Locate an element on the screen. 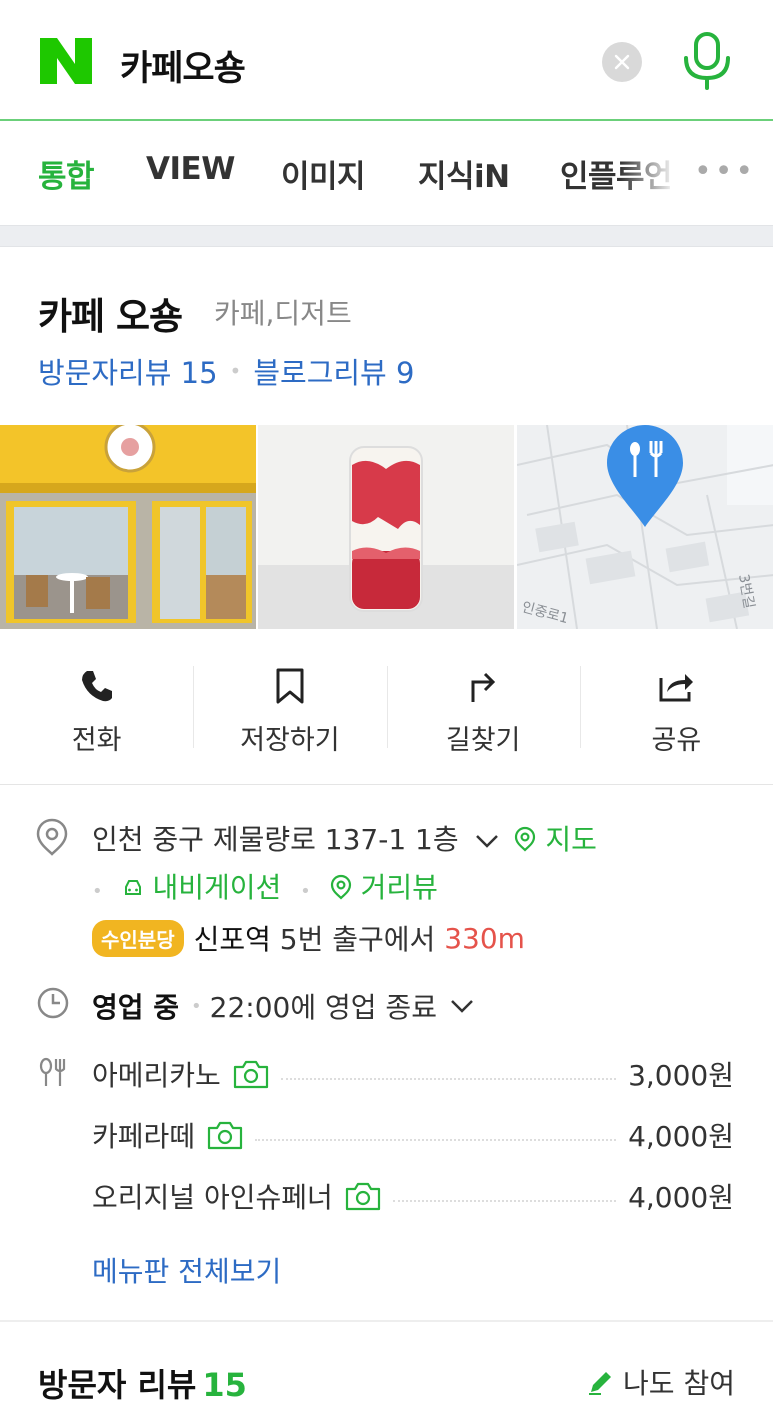 This screenshot has width=773, height=1411. share-icon is located at coordinates (676, 688).